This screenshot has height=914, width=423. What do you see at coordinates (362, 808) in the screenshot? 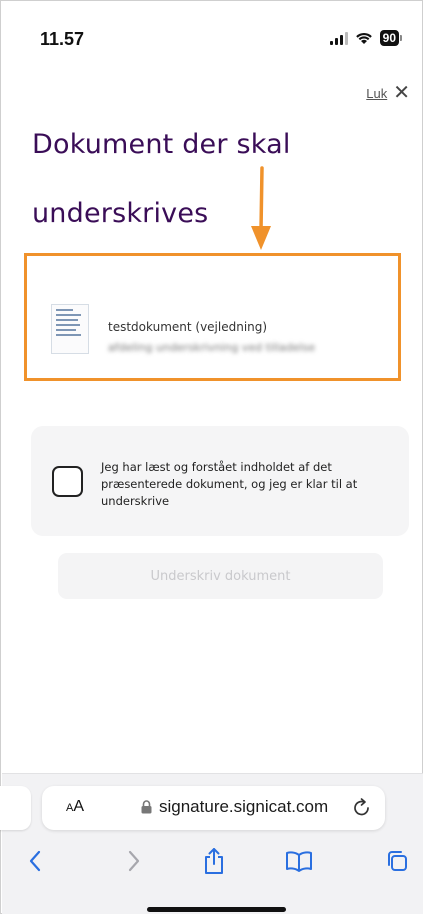
I see `reload-icon` at bounding box center [362, 808].